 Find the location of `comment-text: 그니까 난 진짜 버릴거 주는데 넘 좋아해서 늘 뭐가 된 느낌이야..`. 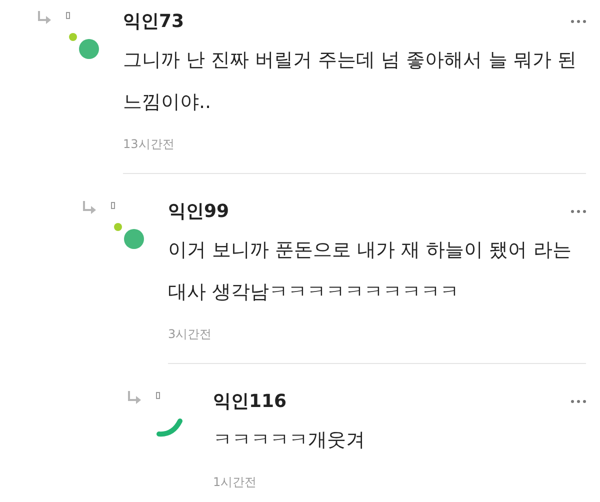

comment-text: 그니까 난 진짜 버릴거 주는데 넘 좋아해서 늘 뭐가 된 느낌이야.. is located at coordinates (350, 81).